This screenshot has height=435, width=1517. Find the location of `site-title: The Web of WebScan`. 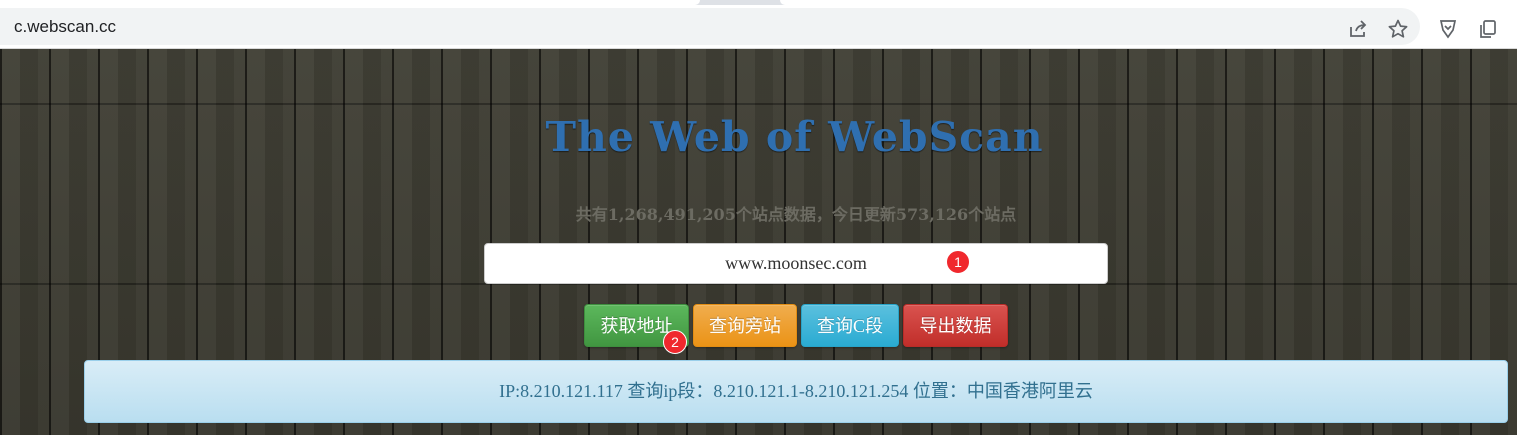

site-title: The Web of WebScan is located at coordinates (794, 137).